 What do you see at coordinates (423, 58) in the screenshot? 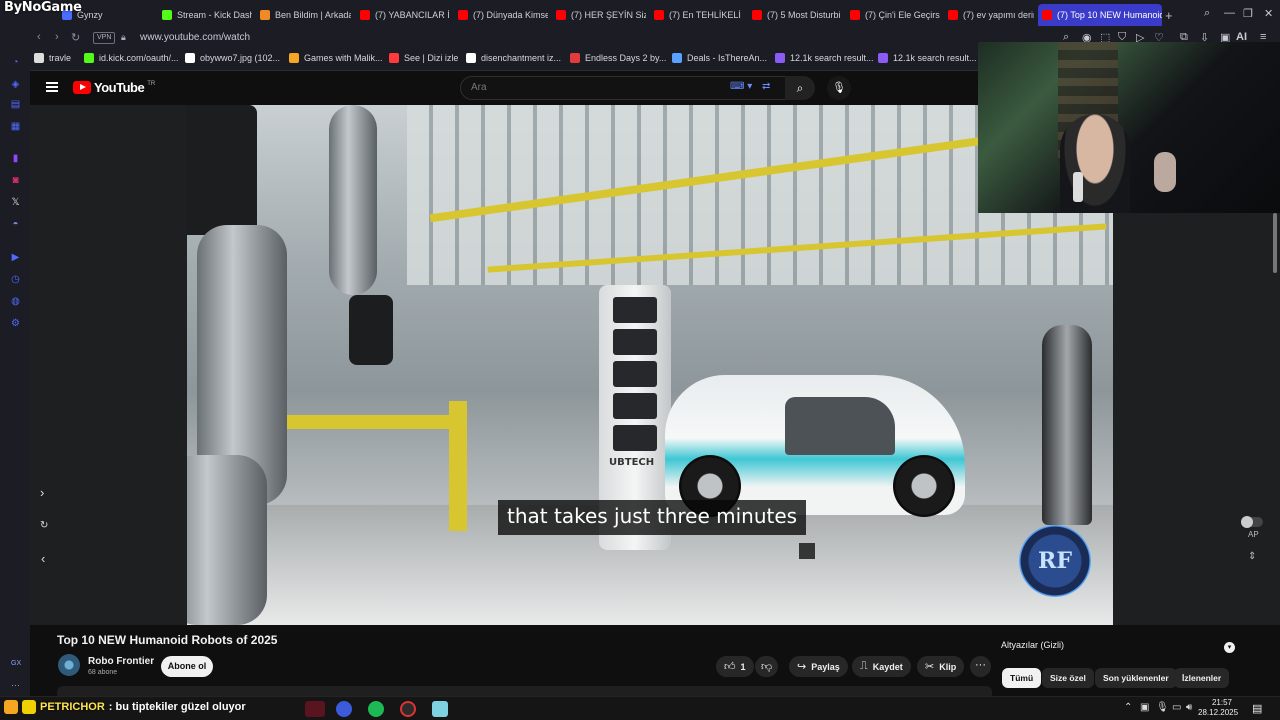
I see `bookmark-item: See | Dizi izle` at bounding box center [423, 58].